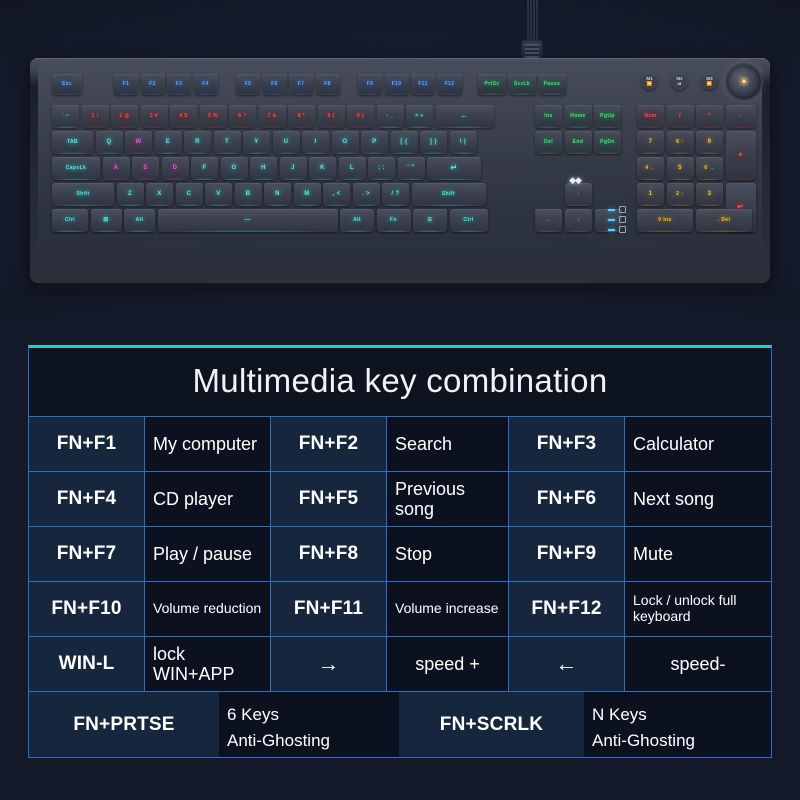  I want to click on key-fn: Fn, so click(393, 220).